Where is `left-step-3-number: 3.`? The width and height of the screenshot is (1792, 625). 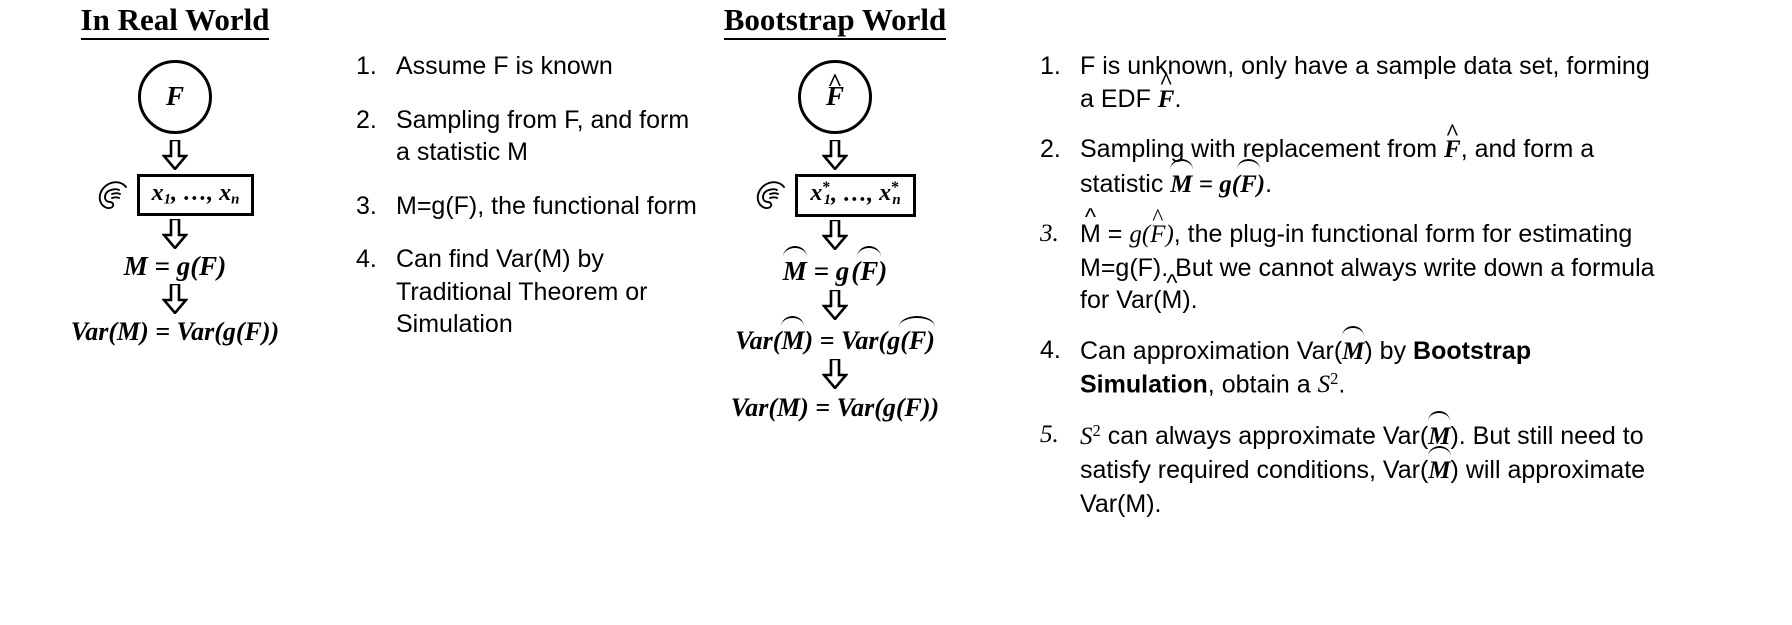 left-step-3-number: 3. is located at coordinates (366, 205).